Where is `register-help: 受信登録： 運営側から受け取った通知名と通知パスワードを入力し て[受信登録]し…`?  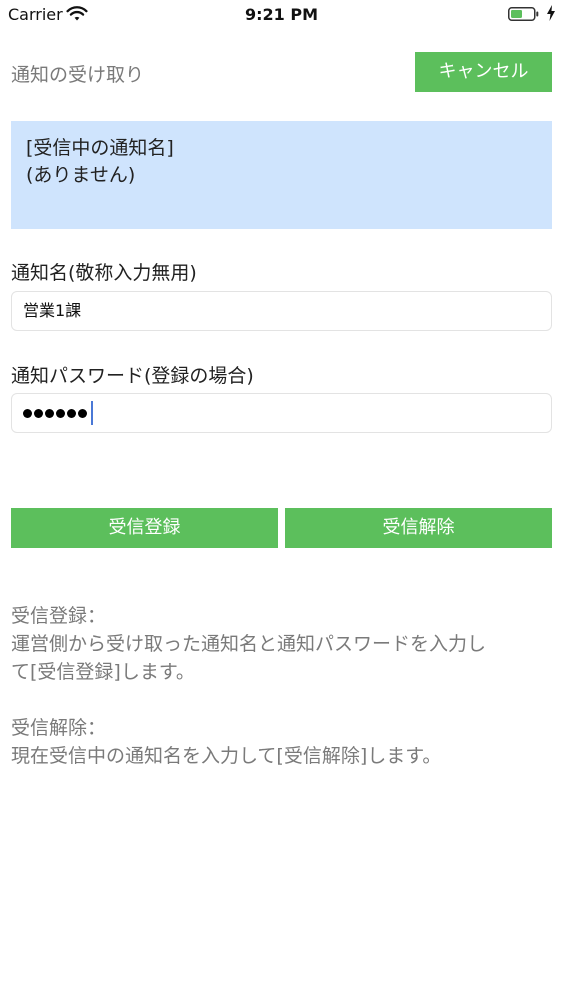
register-help: 受信登録： 運営側から受け取った通知名と通知パスワードを入力し て[受信登録]し… is located at coordinates (283, 644).